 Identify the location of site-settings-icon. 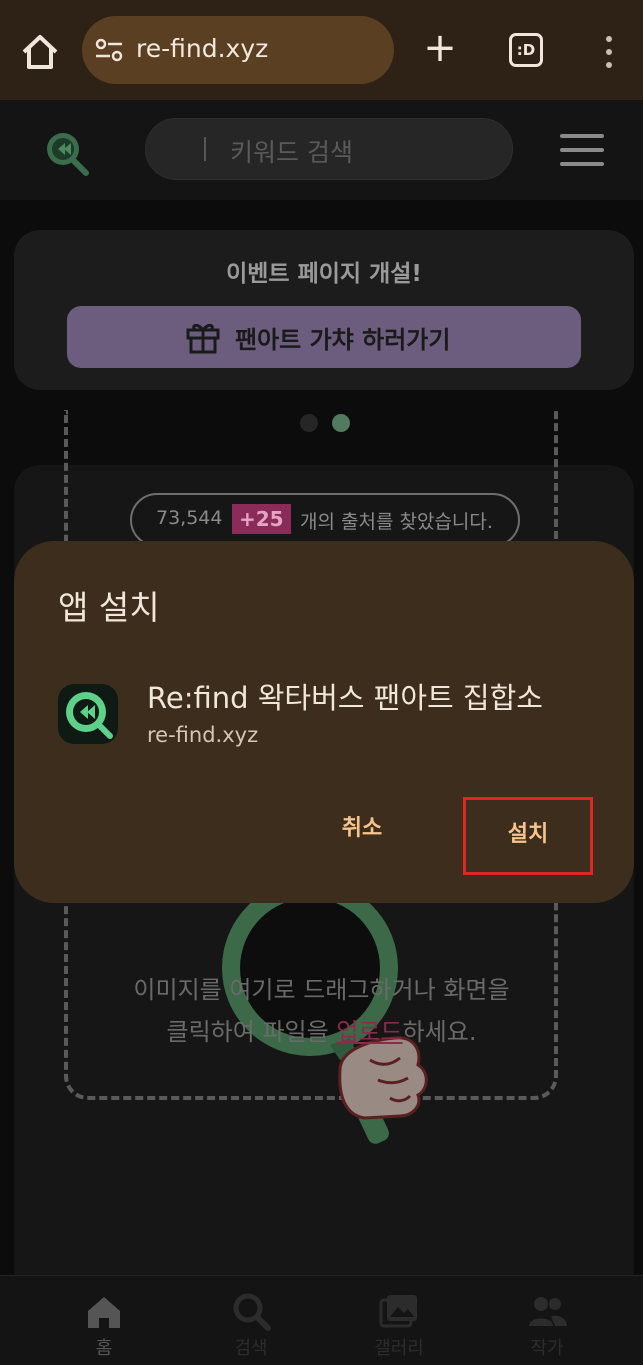
(109, 50).